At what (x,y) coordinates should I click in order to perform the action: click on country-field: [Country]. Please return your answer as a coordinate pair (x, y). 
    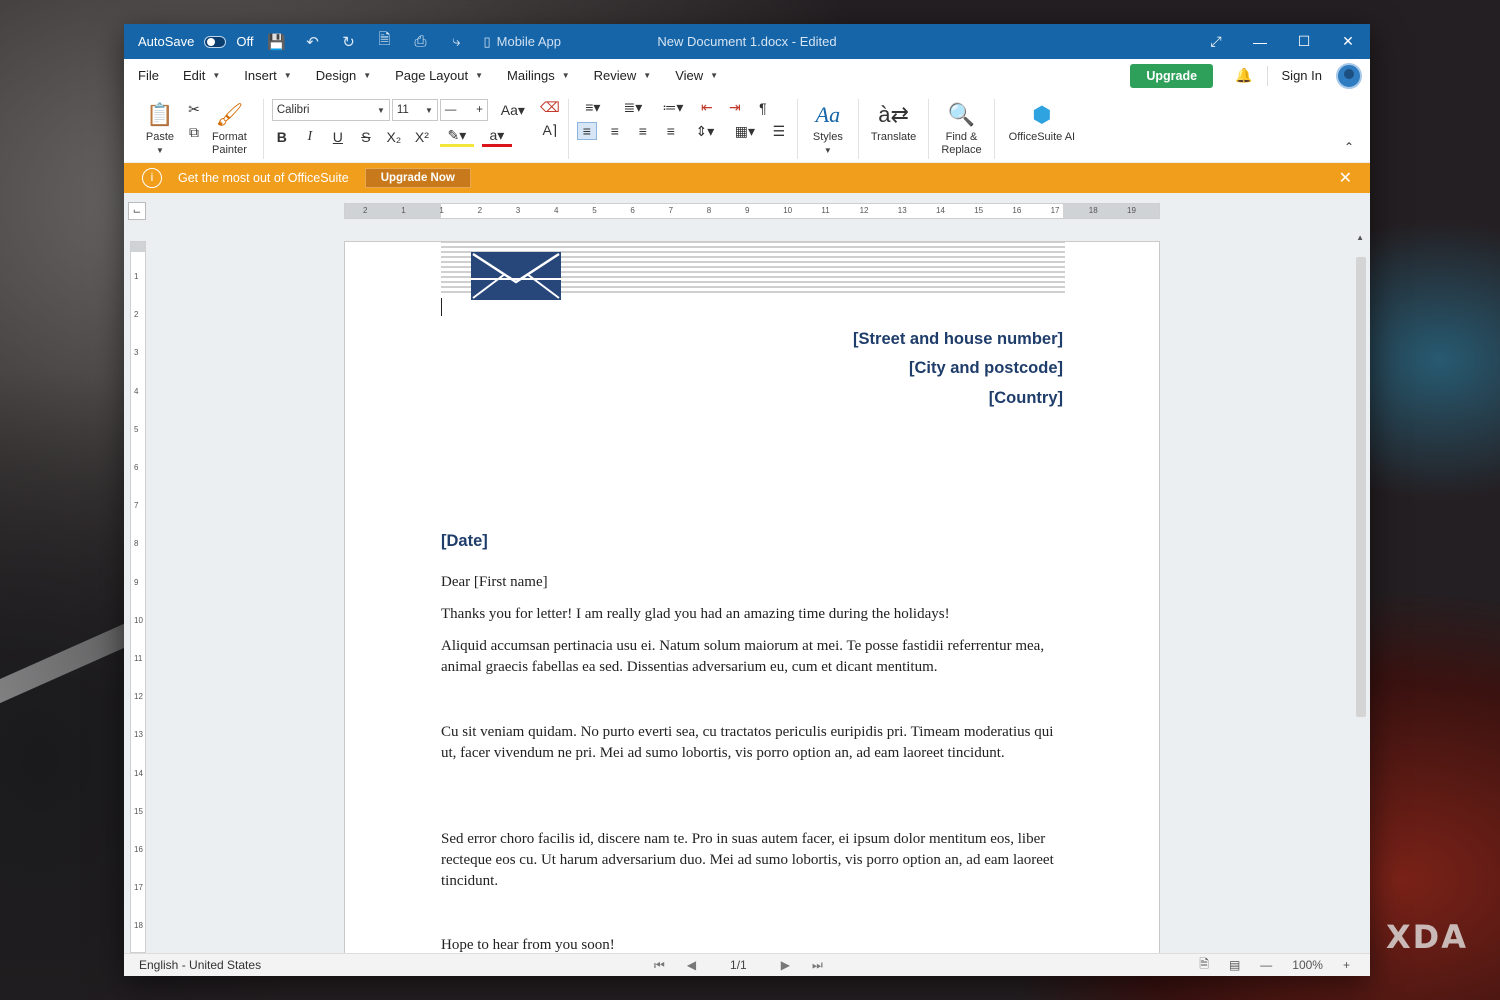
    Looking at the image, I should click on (1026, 398).